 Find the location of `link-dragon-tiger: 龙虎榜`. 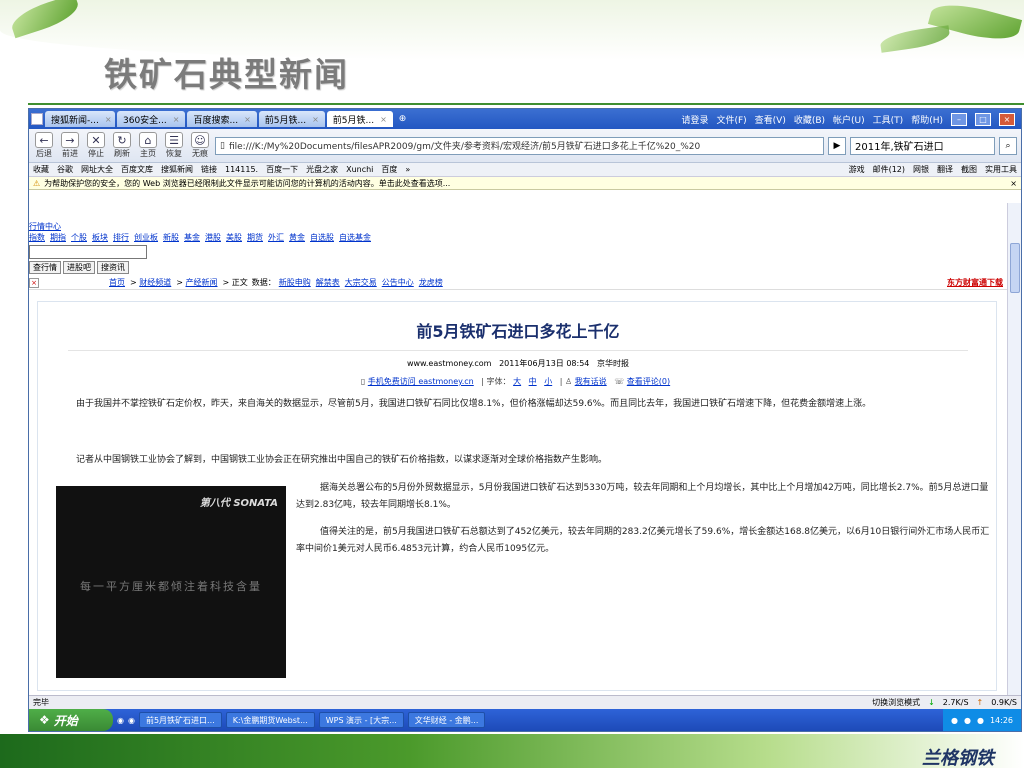

link-dragon-tiger: 龙虎榜 is located at coordinates (431, 282).